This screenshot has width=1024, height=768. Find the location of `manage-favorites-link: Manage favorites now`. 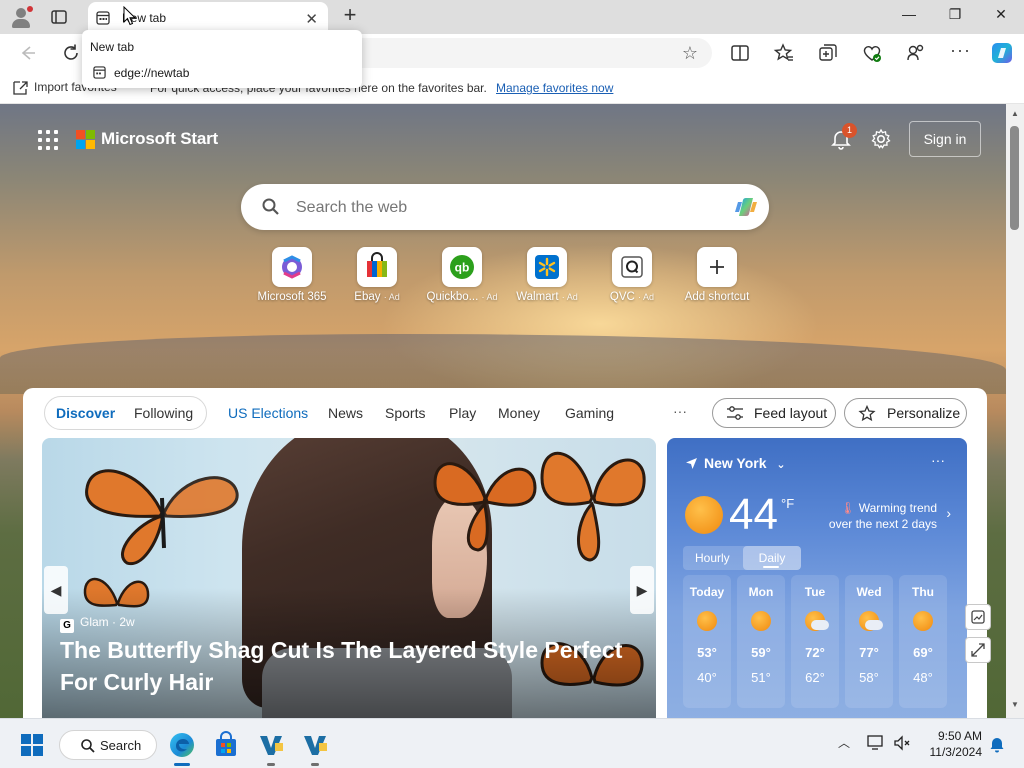

manage-favorites-link: Manage favorites now is located at coordinates (554, 88).